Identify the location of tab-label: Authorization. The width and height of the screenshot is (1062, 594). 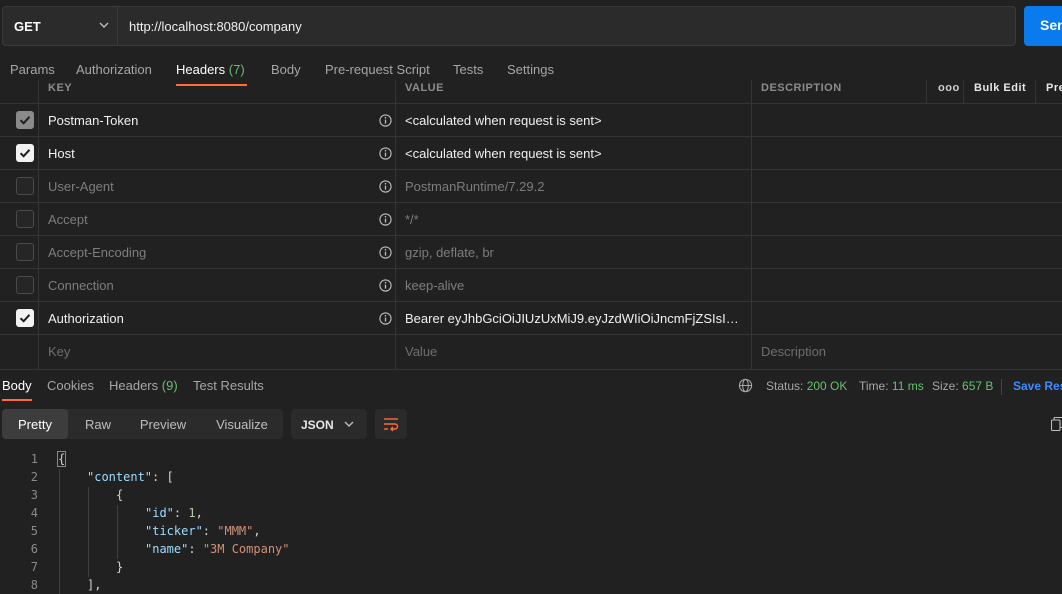
(114, 69).